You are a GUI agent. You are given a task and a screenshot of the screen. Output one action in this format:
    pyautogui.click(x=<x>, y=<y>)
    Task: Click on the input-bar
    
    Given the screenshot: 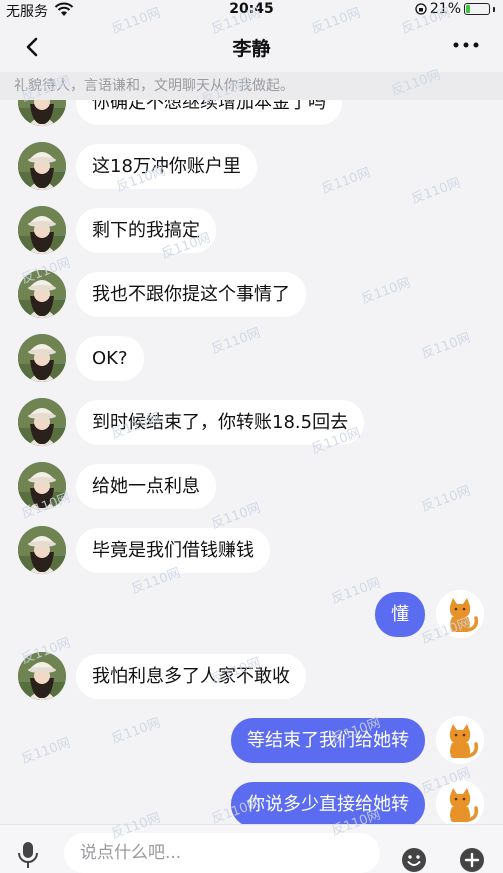 What is the action you would take?
    pyautogui.click(x=251, y=848)
    